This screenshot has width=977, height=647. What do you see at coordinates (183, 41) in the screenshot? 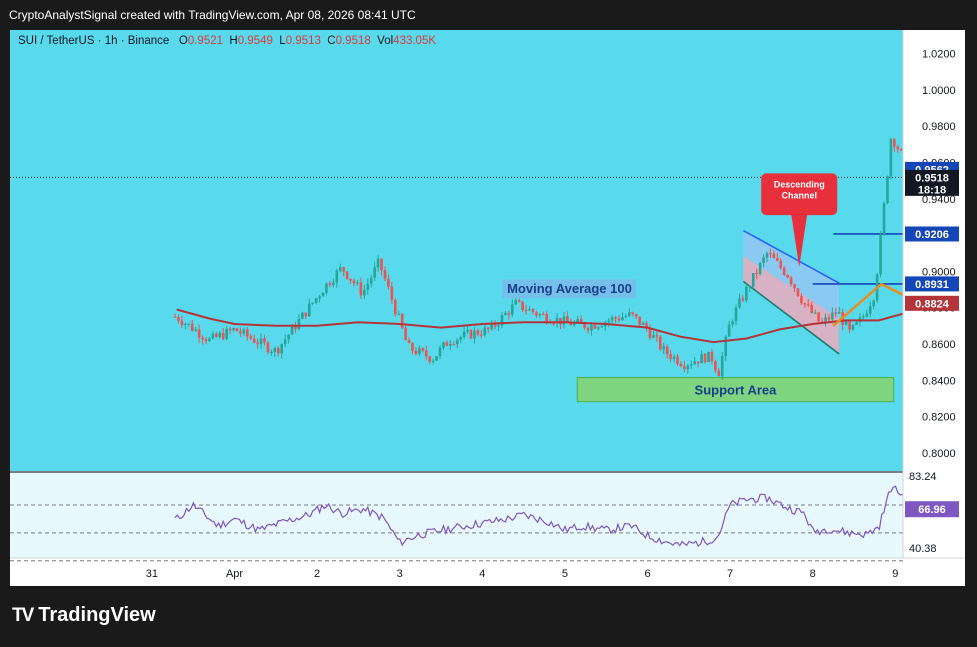
I see `legend-open-label: O` at bounding box center [183, 41].